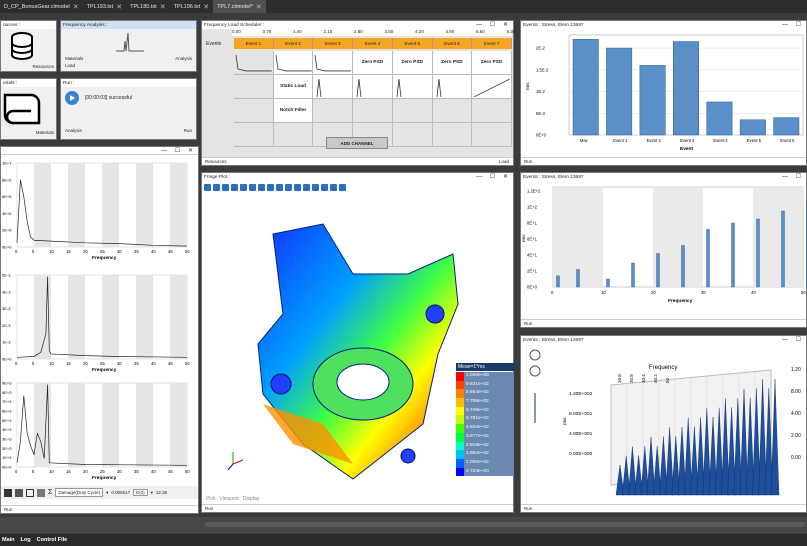 Image resolution: width=807 pixels, height=546 pixels. Describe the element at coordinates (239, 6) in the screenshot. I see `document-tab: TPL7.clmodel* ✕` at that location.